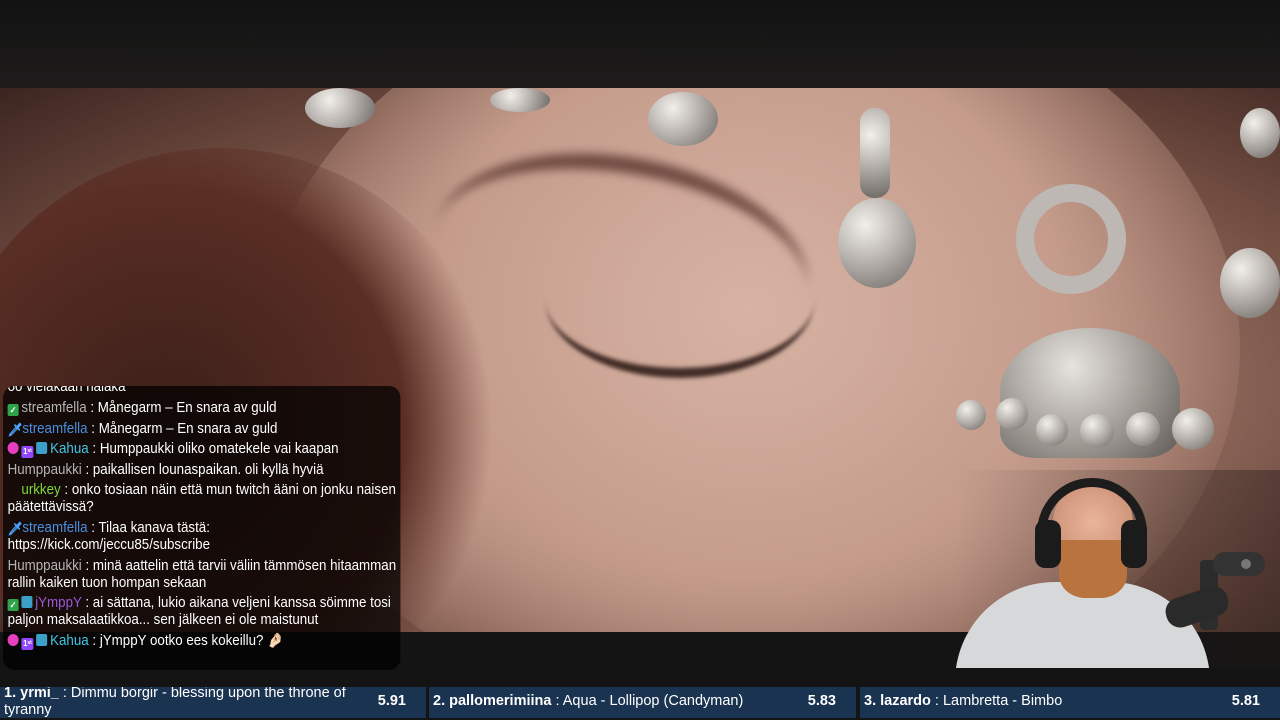 This screenshot has height=720, width=1280. I want to click on chat-text: oo vieläkään näläkä, so click(66, 390).